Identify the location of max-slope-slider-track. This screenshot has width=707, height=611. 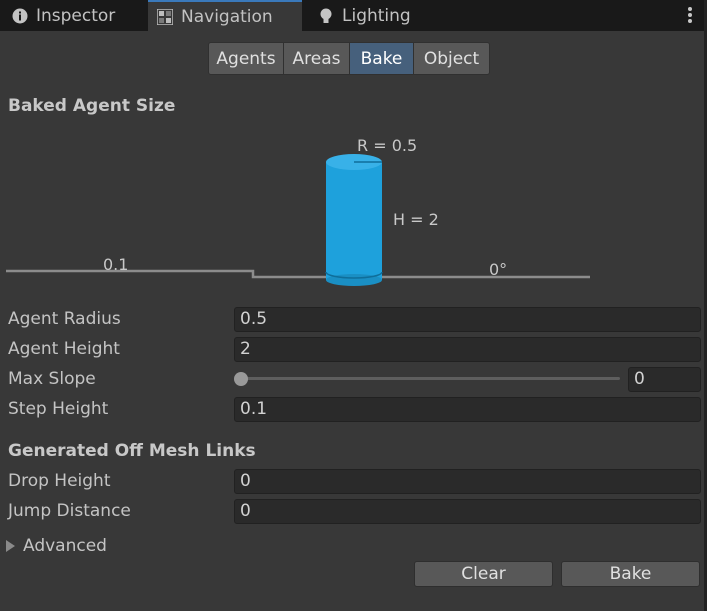
(430, 378).